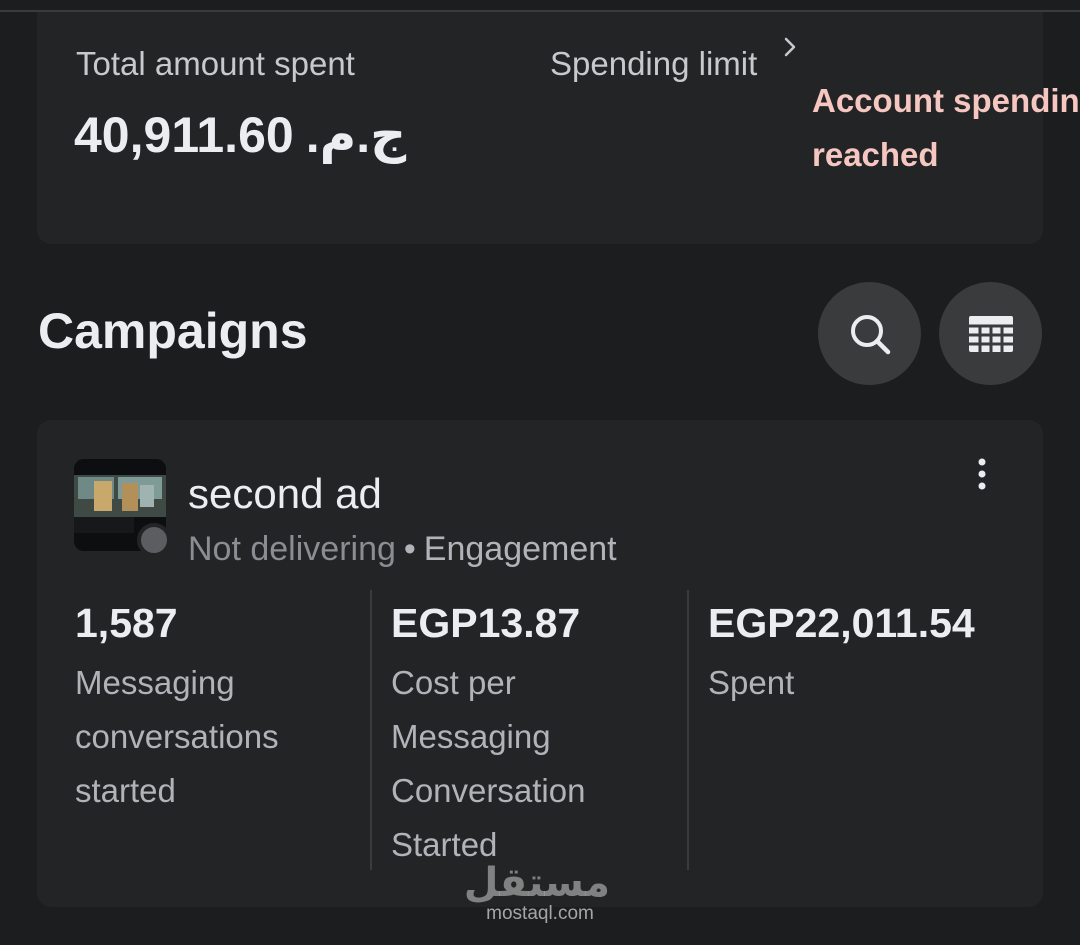 Image resolution: width=1080 pixels, height=945 pixels. What do you see at coordinates (292, 549) in the screenshot?
I see `delivery-status: Not delivering` at bounding box center [292, 549].